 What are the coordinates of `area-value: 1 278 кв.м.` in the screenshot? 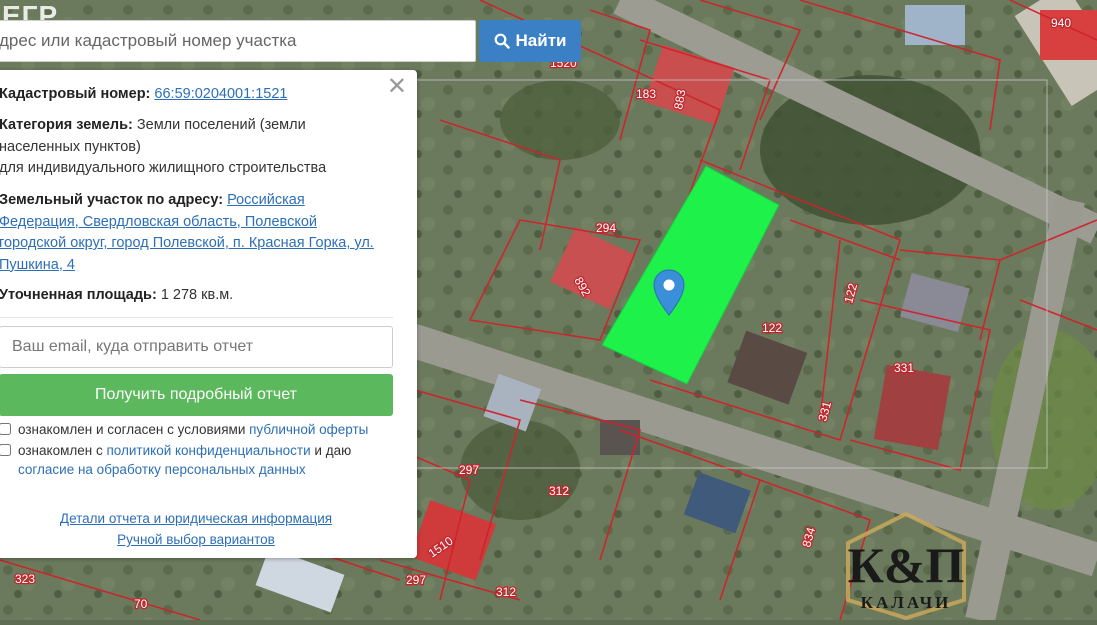 It's located at (197, 295).